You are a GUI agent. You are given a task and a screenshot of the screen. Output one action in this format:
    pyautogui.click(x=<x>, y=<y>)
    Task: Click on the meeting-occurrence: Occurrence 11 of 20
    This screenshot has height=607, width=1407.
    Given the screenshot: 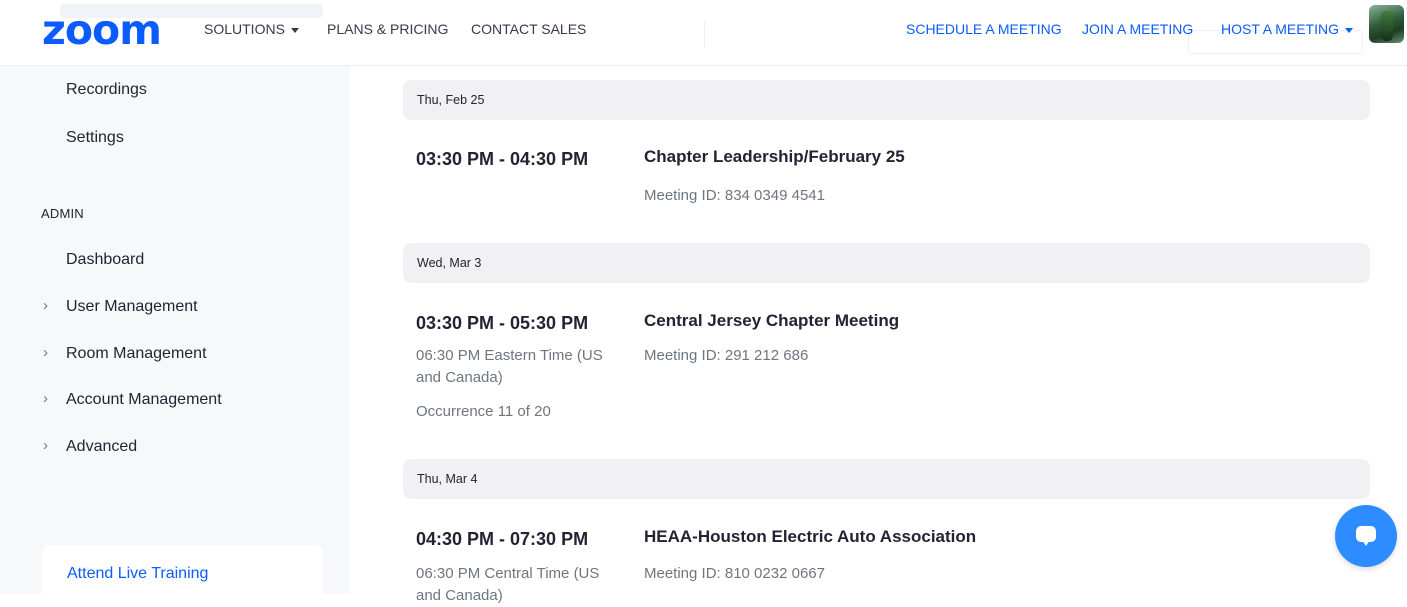 What is the action you would take?
    pyautogui.click(x=483, y=411)
    